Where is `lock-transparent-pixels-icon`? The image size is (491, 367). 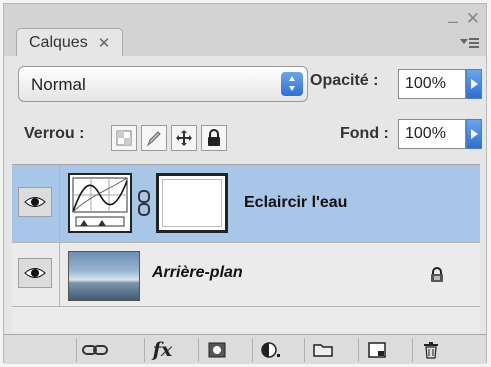
lock-transparent-pixels-icon is located at coordinates (124, 138).